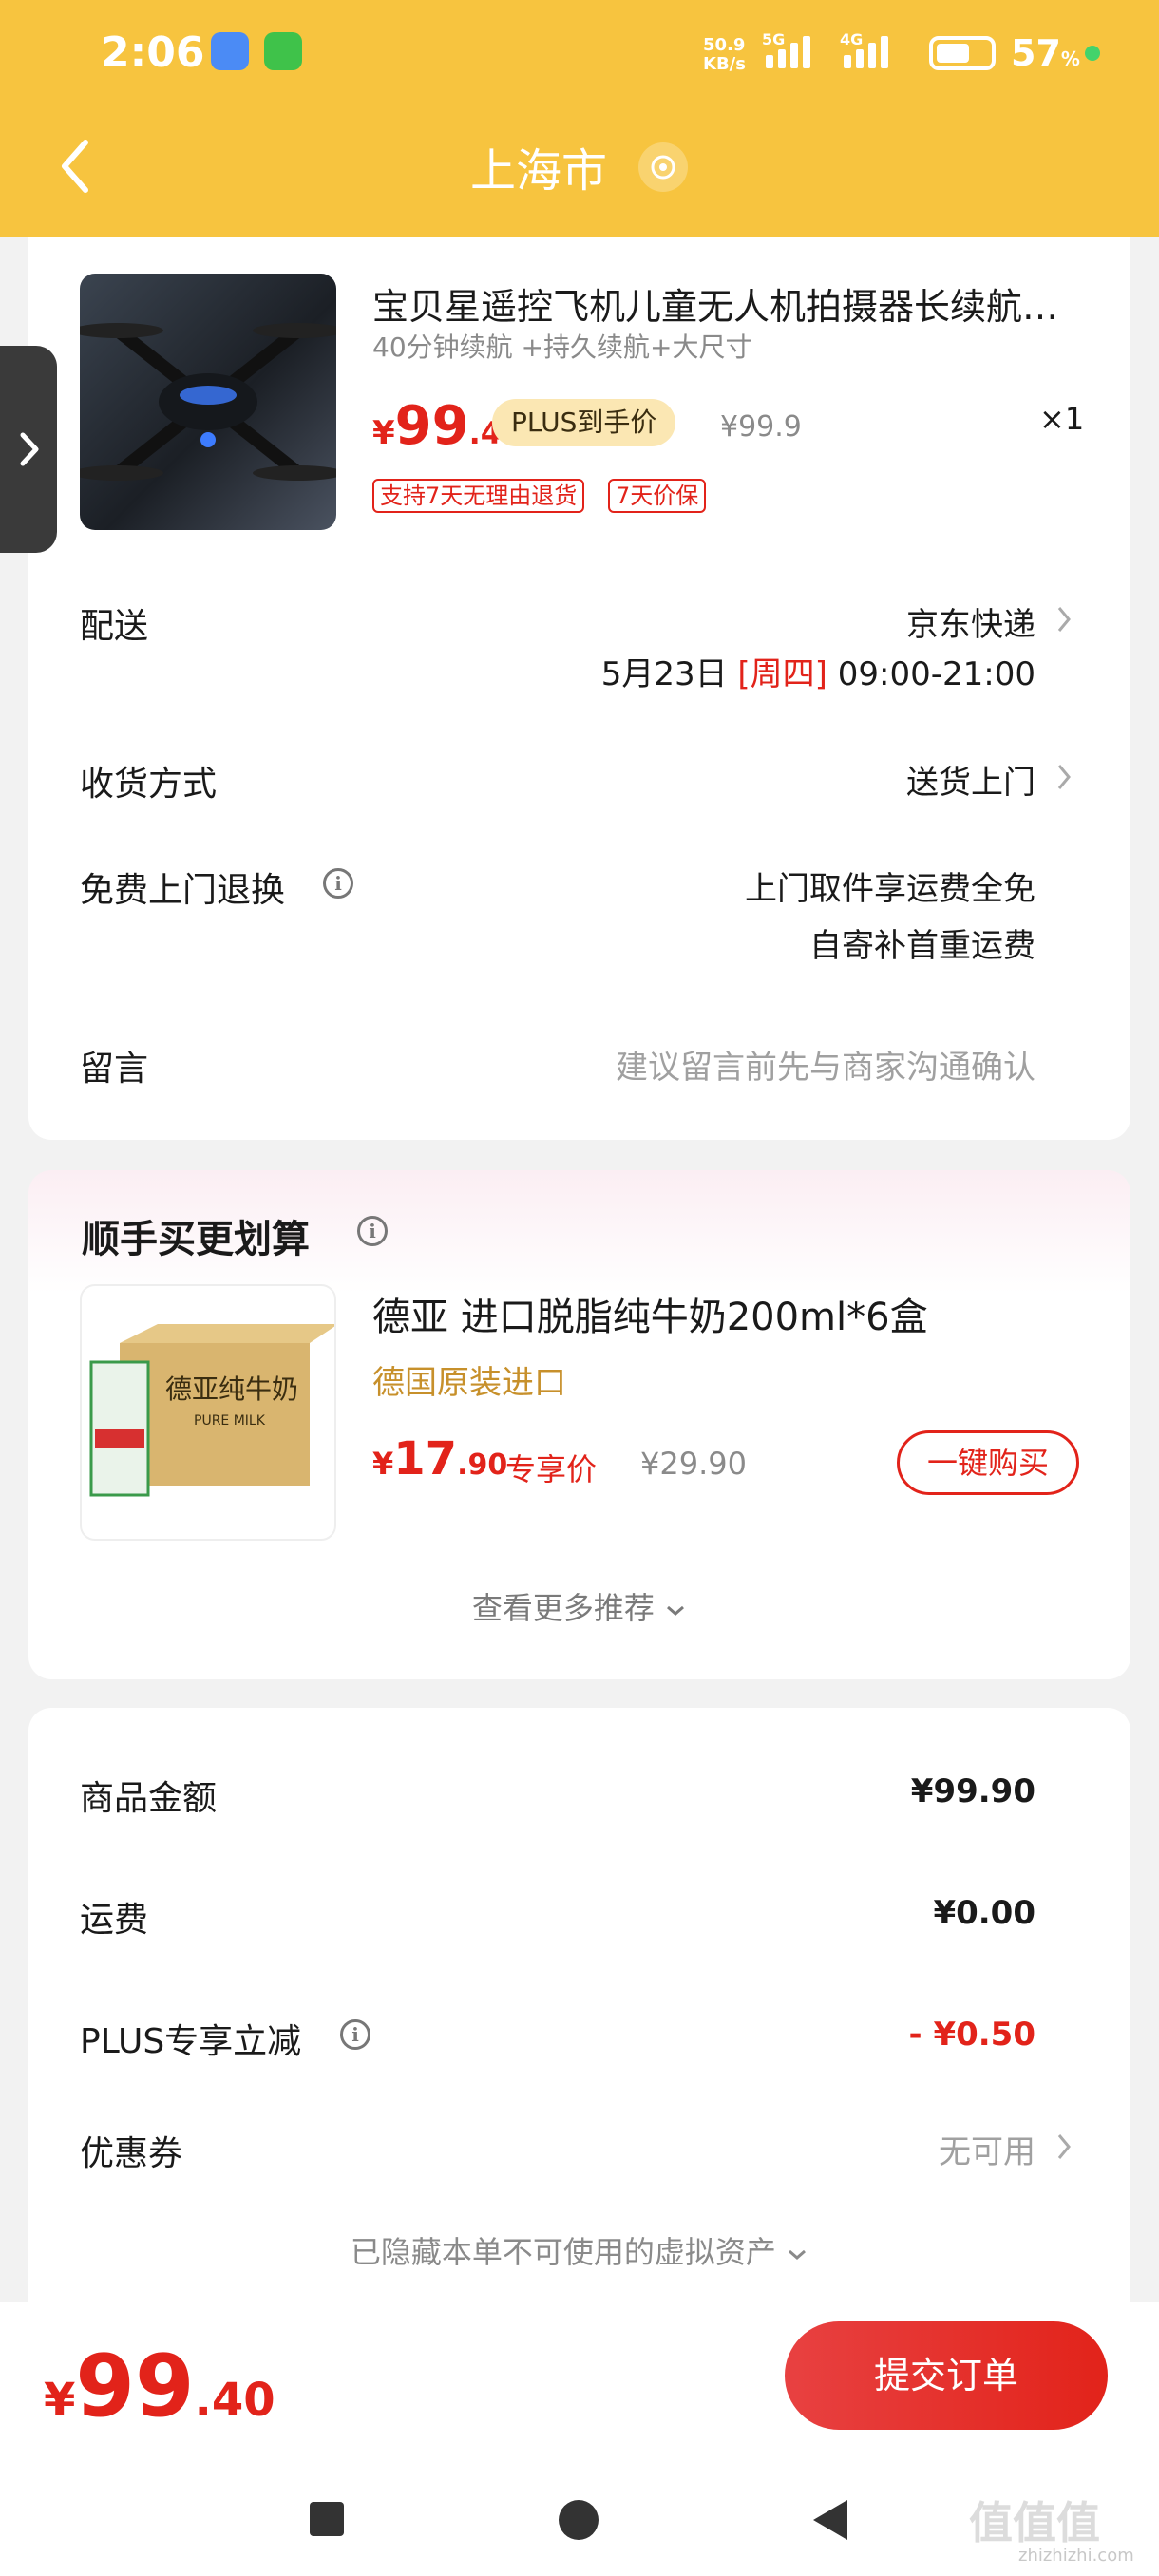 The width and height of the screenshot is (1159, 2576). I want to click on quantity: ×1, so click(1062, 419).